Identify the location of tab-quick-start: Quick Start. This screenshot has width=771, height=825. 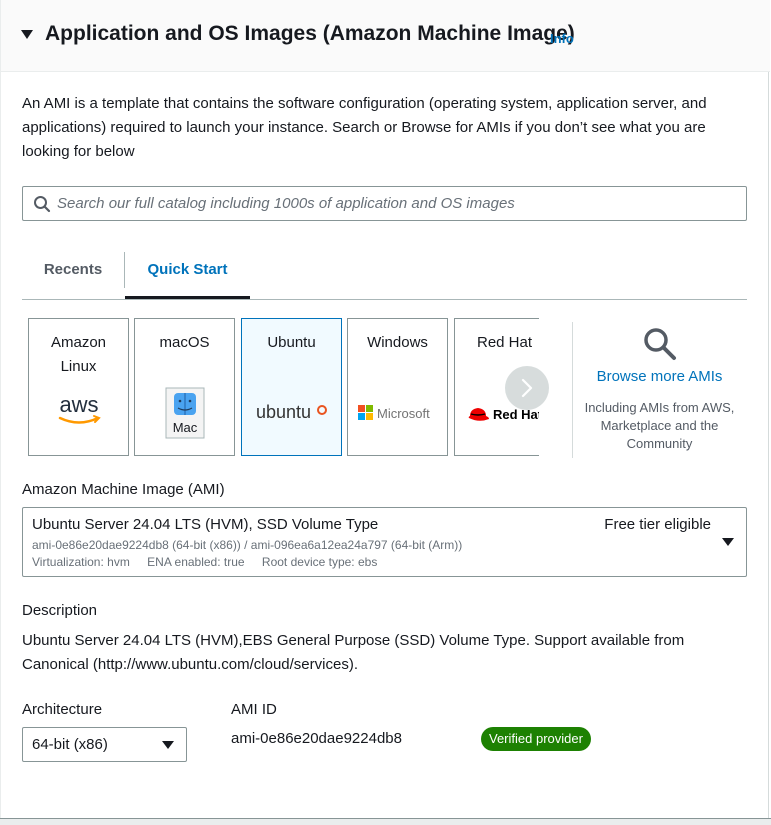
(187, 275).